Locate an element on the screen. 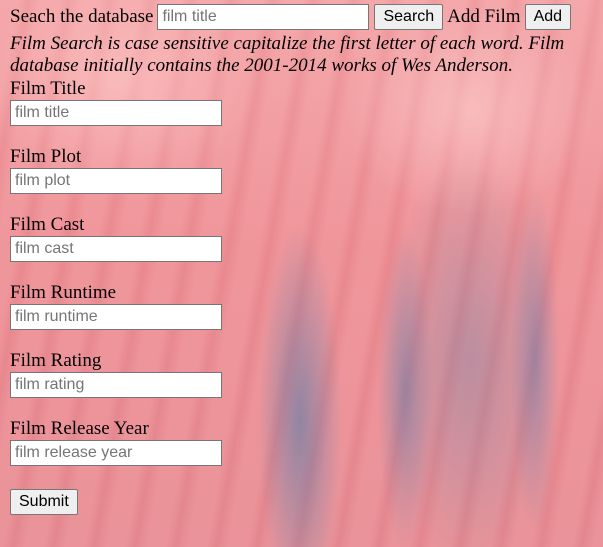 The height and width of the screenshot is (547, 603). search-label: Seach the database is located at coordinates (82, 16).